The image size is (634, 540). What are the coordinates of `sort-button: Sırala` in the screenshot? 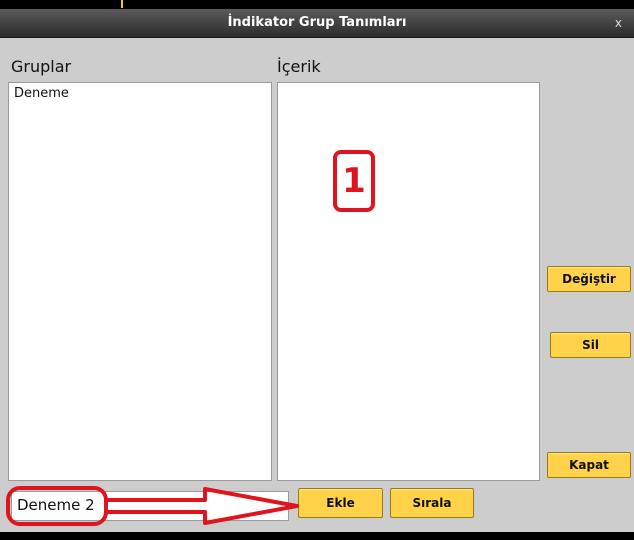 It's located at (432, 503).